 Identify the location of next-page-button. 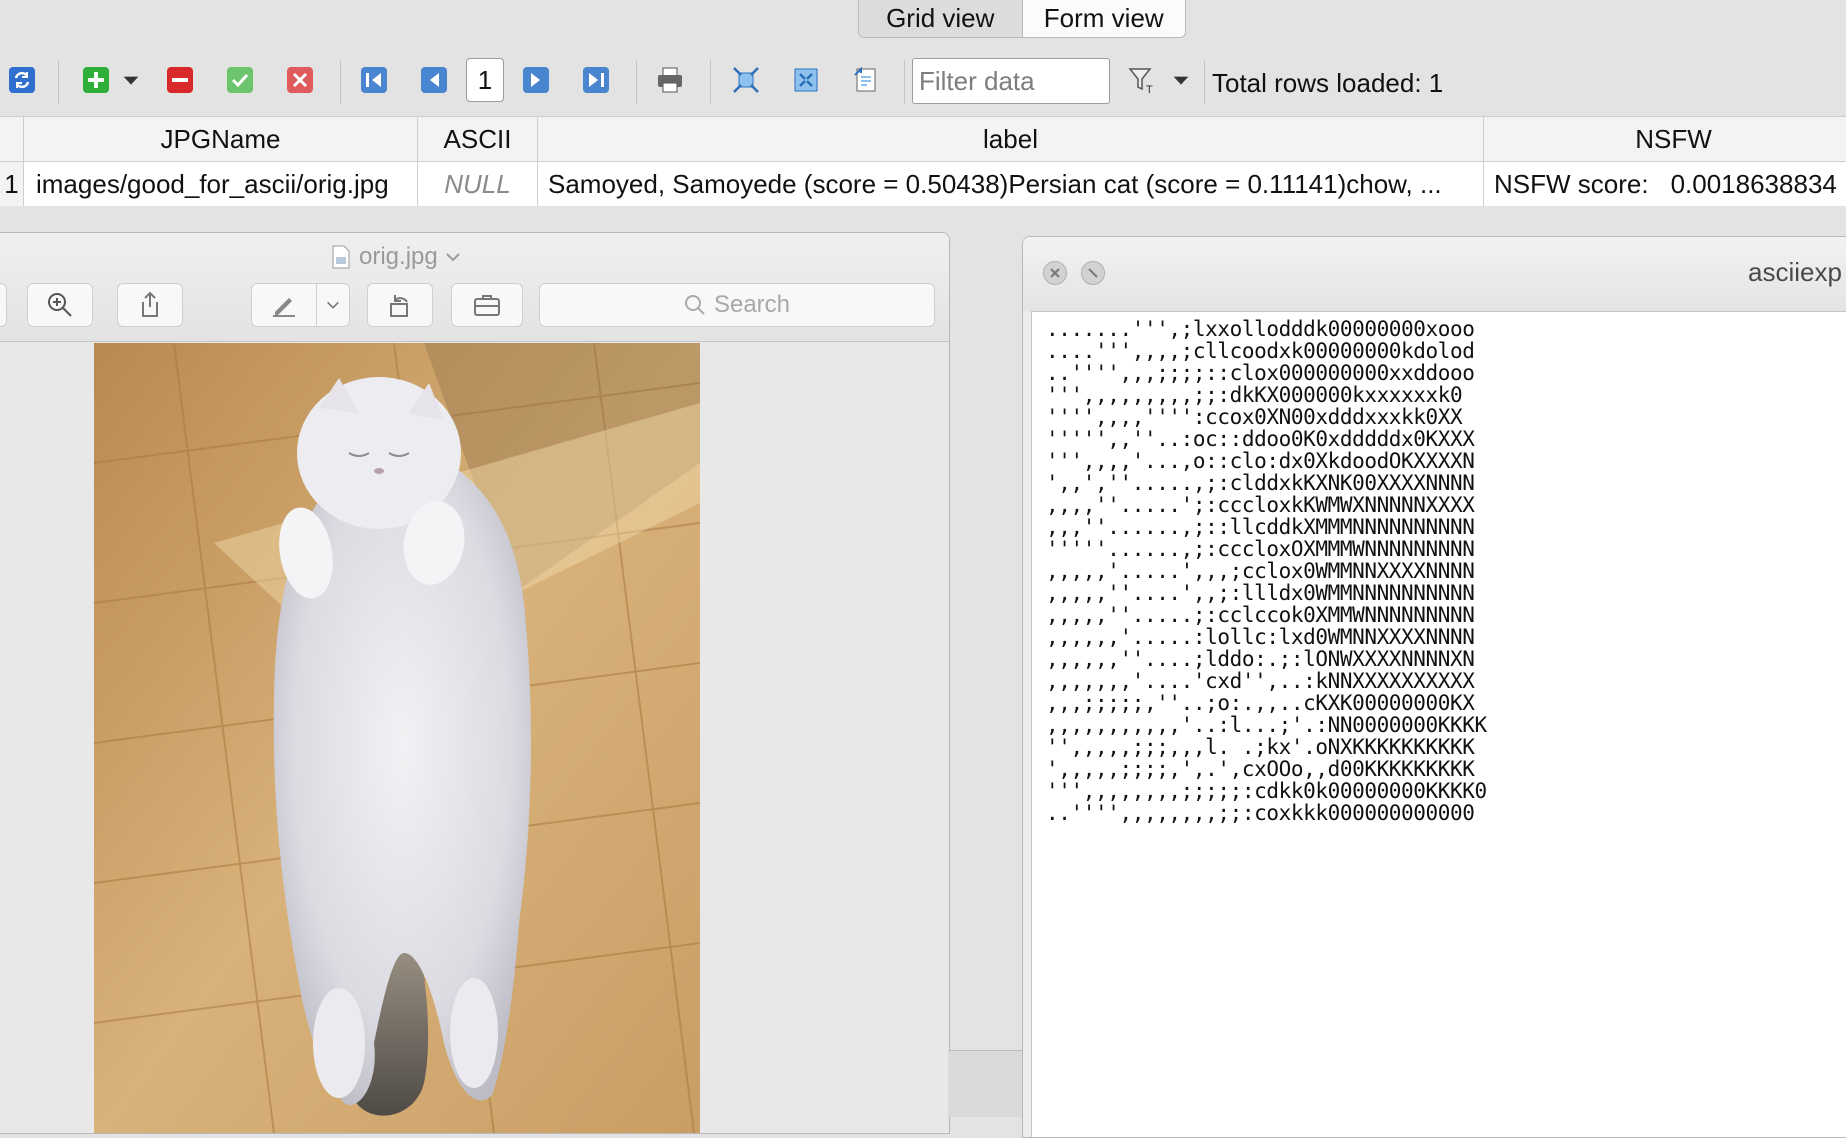
(536, 80).